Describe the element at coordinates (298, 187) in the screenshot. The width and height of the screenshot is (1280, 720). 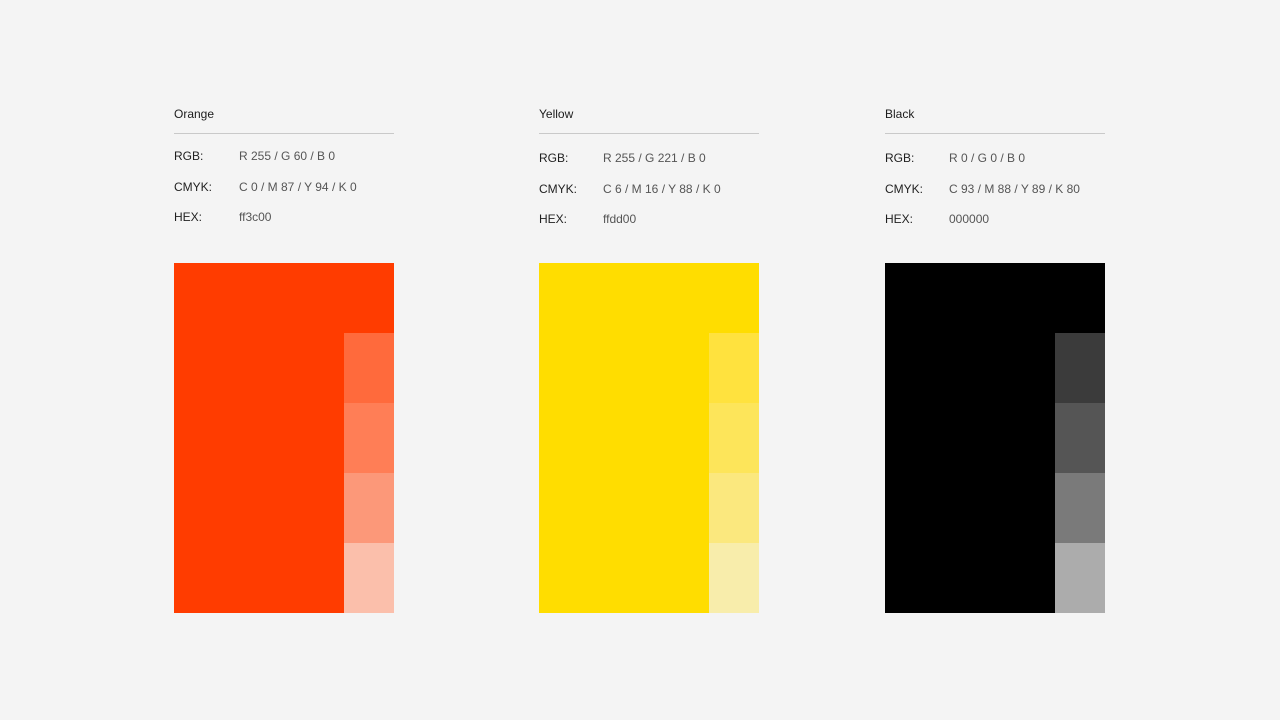
I see `cmyk-value: C 0 / M 87 / Y 94 / K 0` at that location.